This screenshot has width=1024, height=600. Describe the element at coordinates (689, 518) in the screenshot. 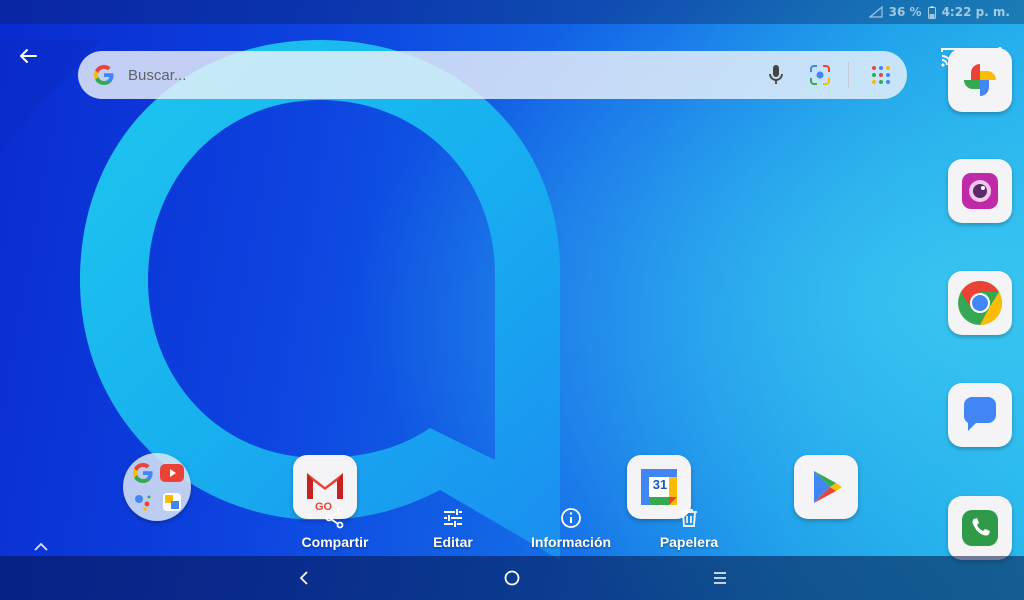

I see `trash-icon` at that location.